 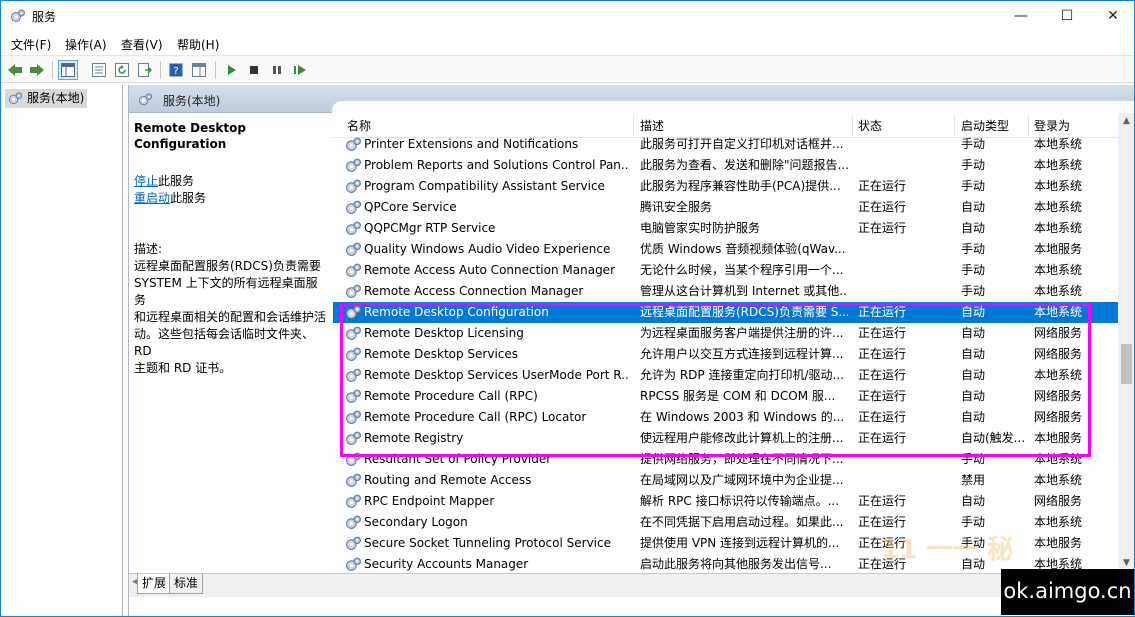 I want to click on back-button, so click(x=15, y=70).